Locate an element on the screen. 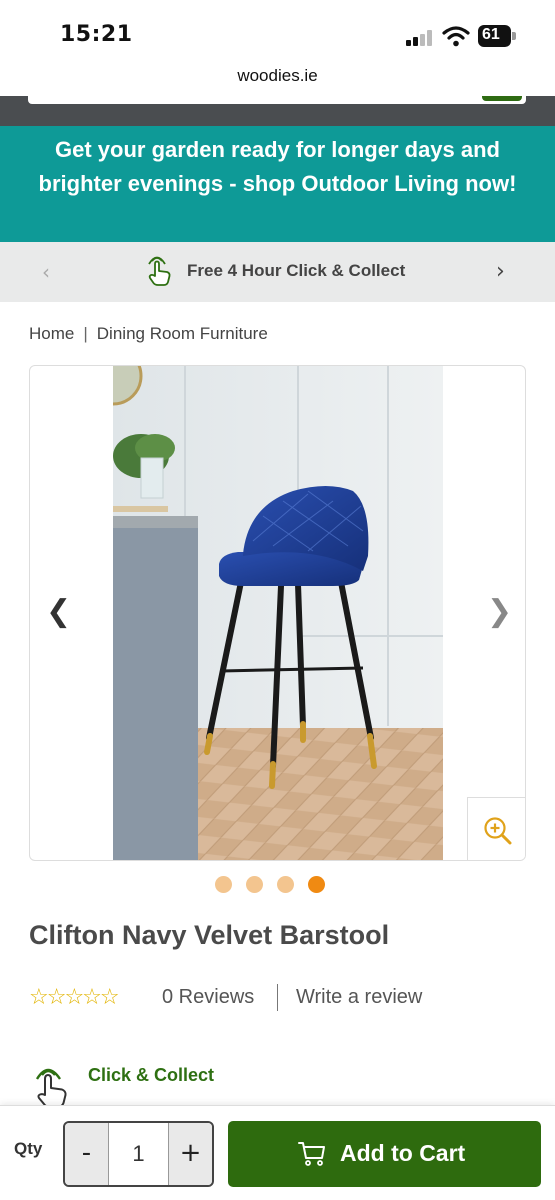 This screenshot has height=1200, width=555. search-button is located at coordinates (502, 98).